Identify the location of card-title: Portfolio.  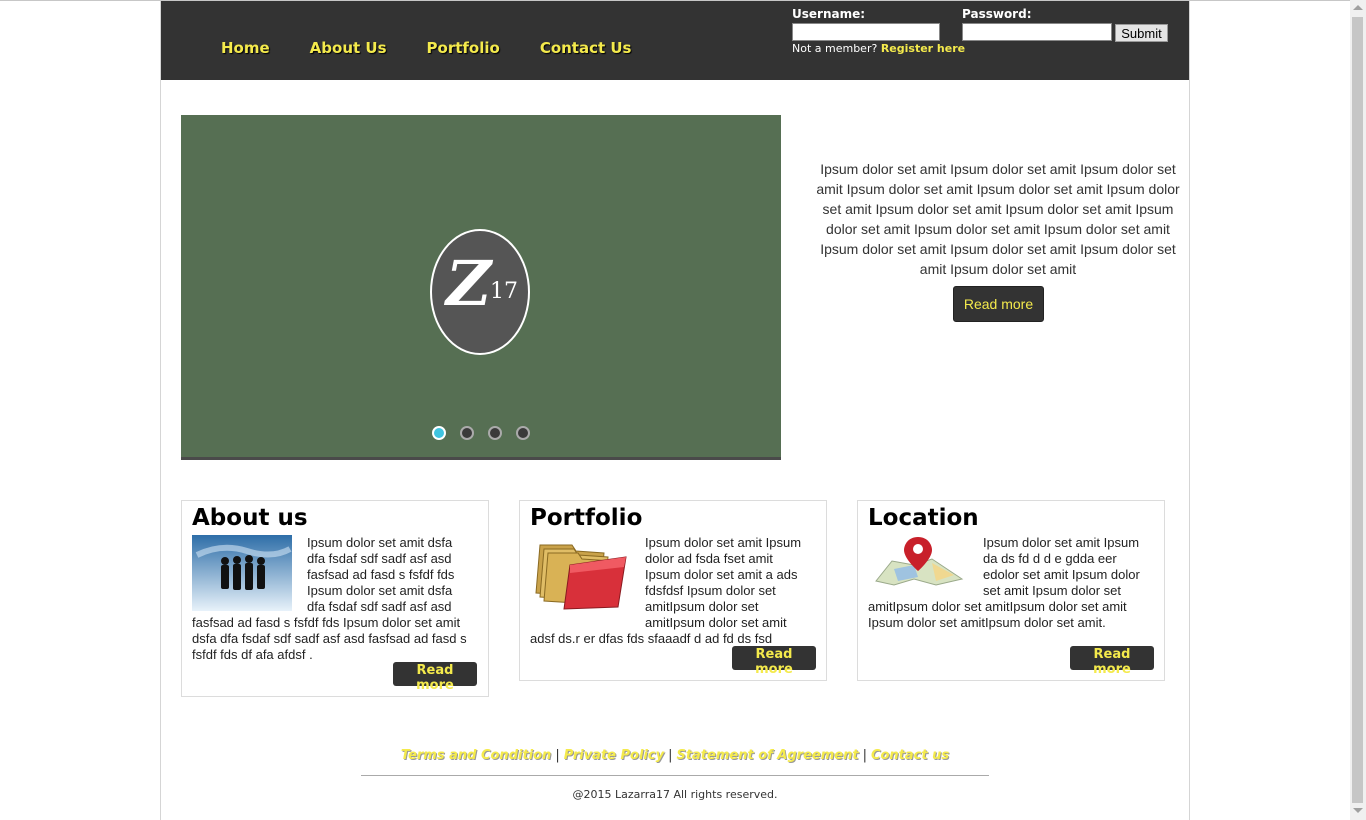
(586, 518).